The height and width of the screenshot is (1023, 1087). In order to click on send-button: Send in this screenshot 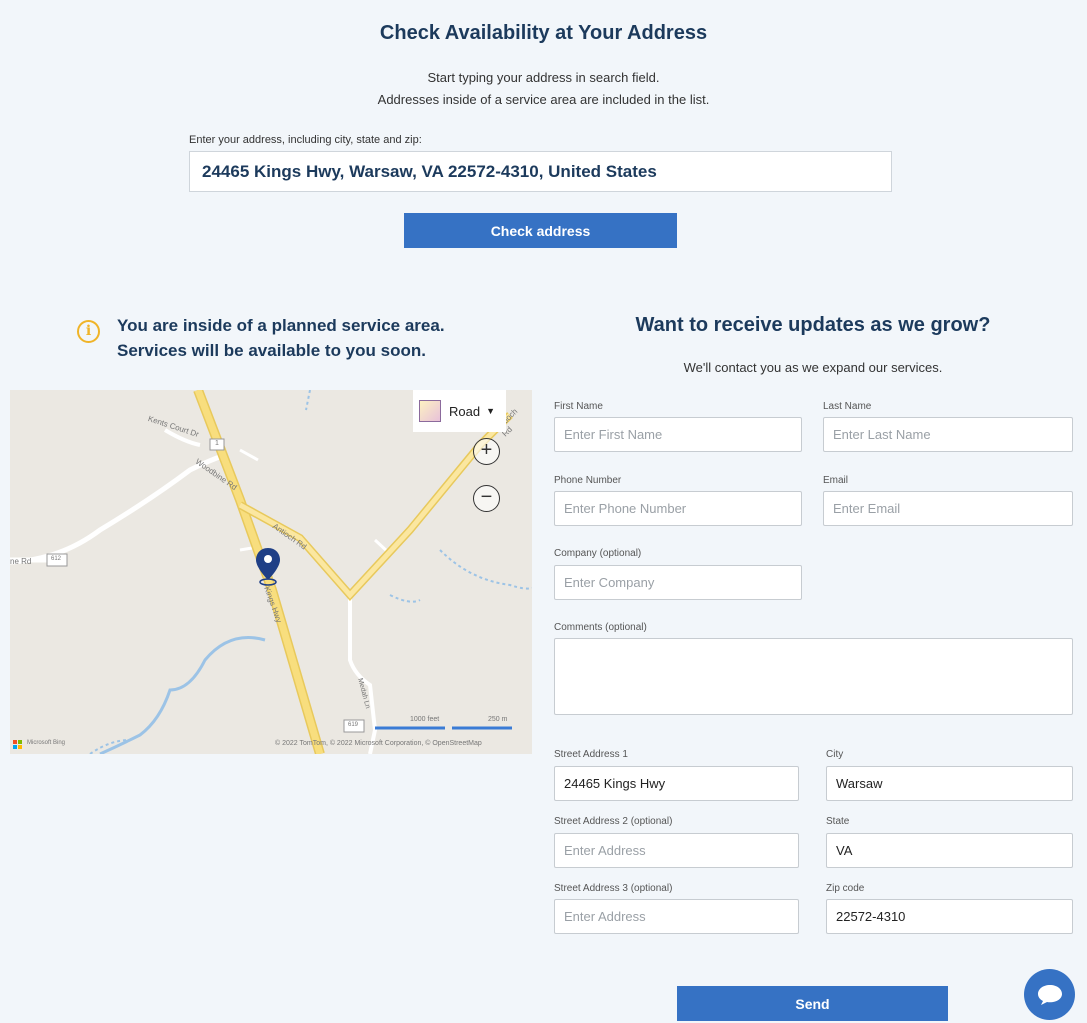, I will do `click(812, 1003)`.